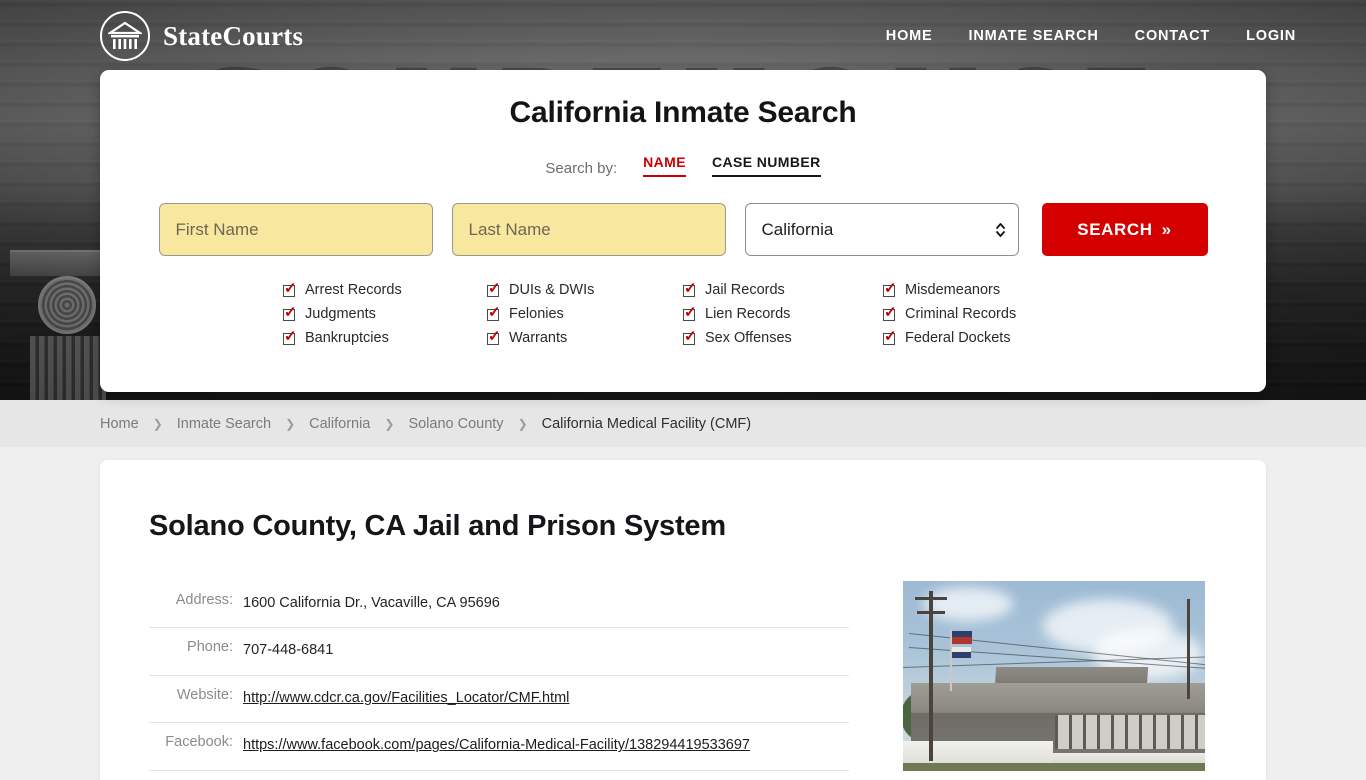  I want to click on record-type-label: Jail Records, so click(745, 290).